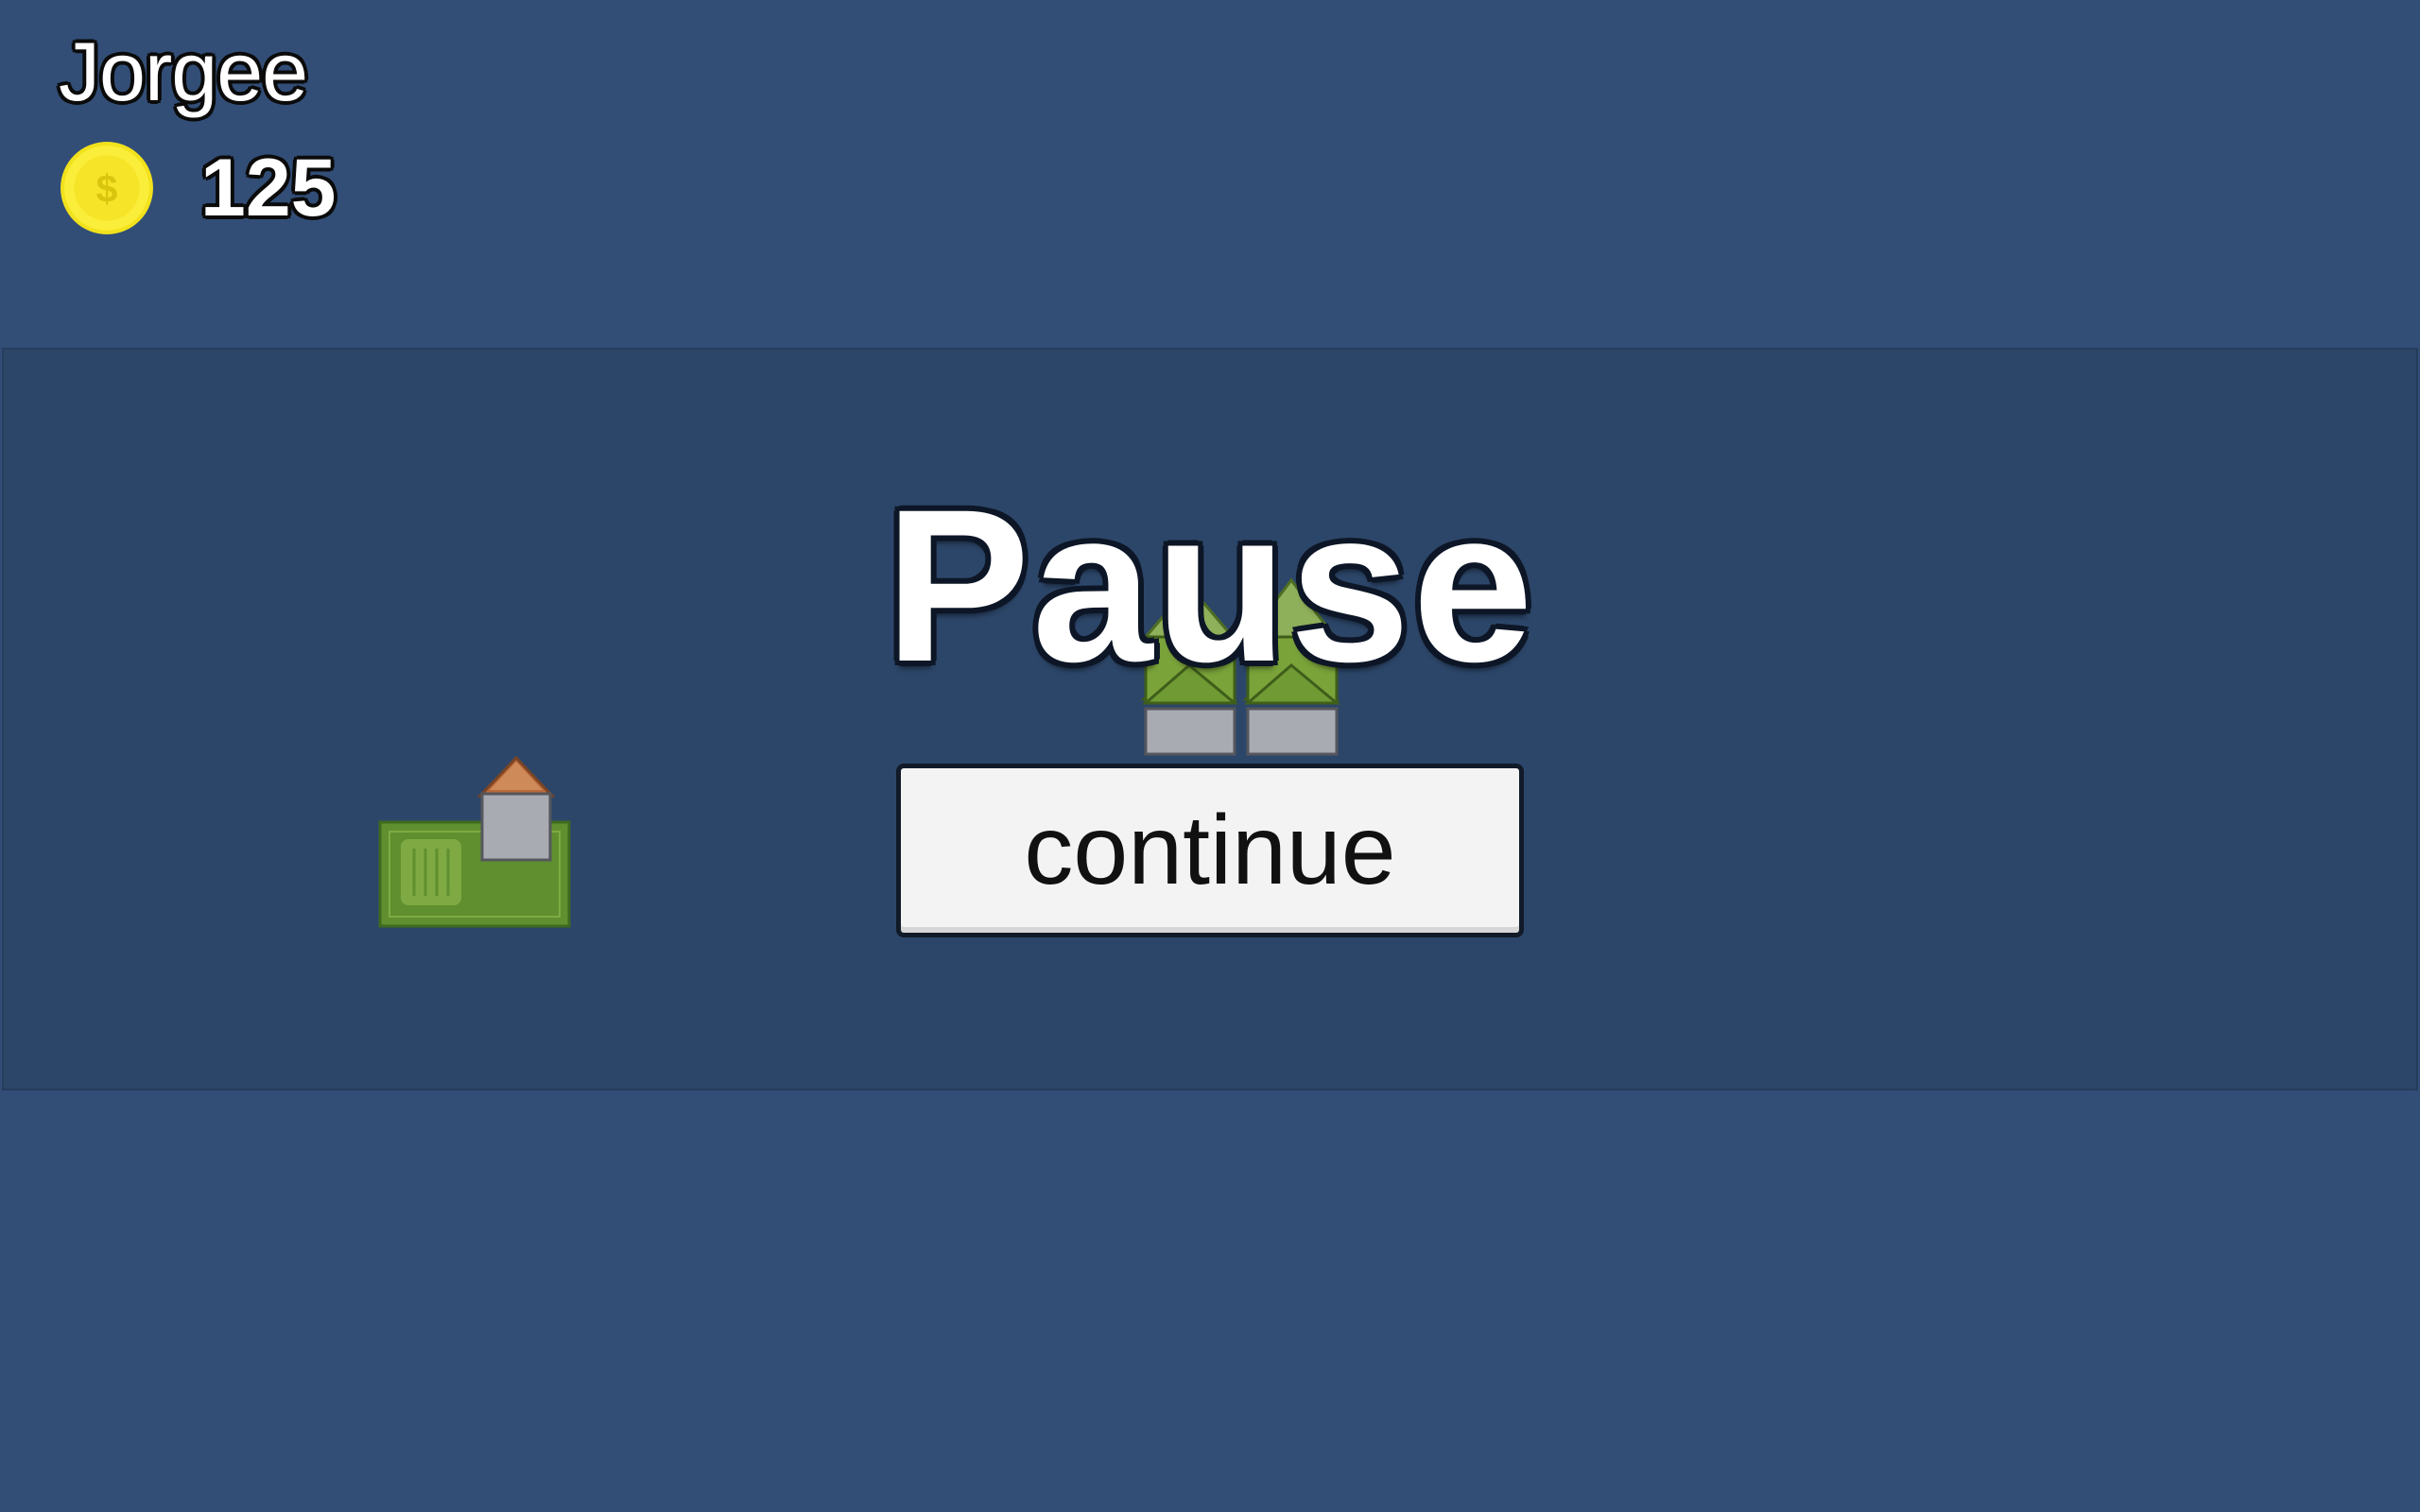 The width and height of the screenshot is (2420, 1512). Describe the element at coordinates (268, 188) in the screenshot. I see `coin-count: 125` at that location.